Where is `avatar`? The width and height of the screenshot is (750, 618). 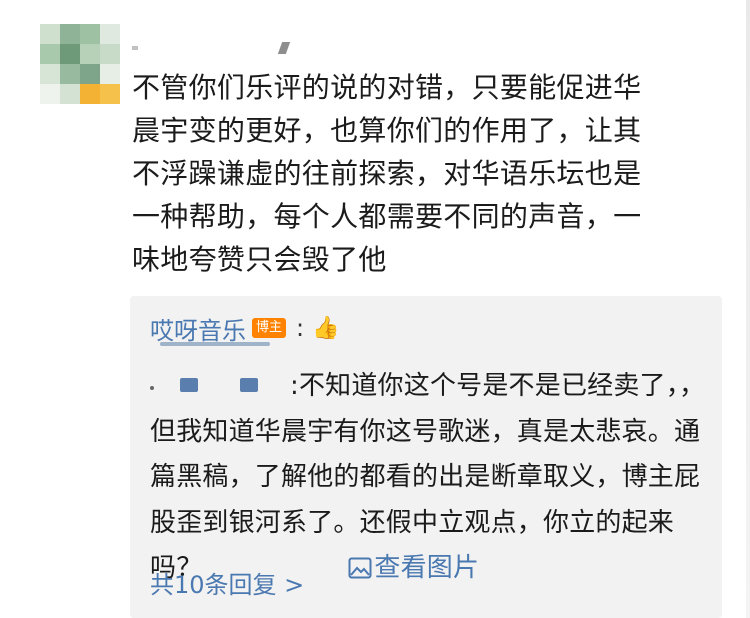
avatar is located at coordinates (80, 64).